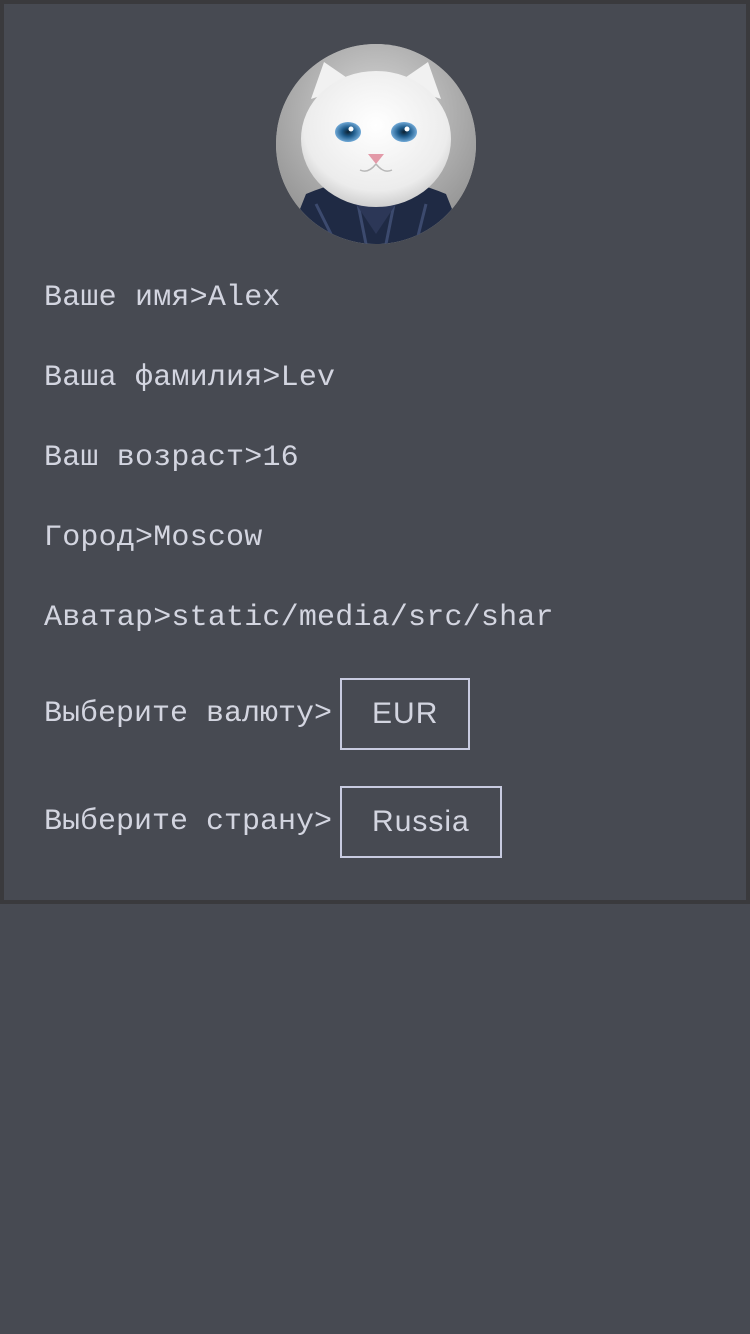 This screenshot has height=1334, width=750. I want to click on cat-avatar-image, so click(376, 144).